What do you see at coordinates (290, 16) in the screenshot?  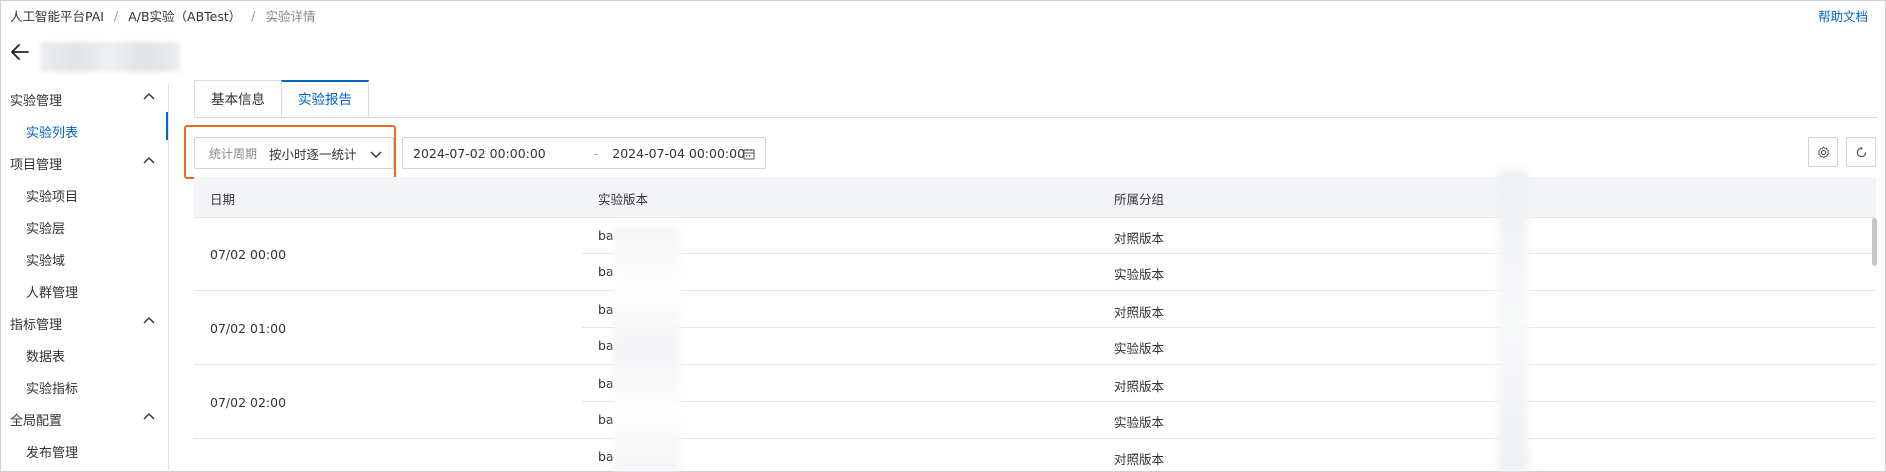 I see `breadcrumb-item-current: 实验详情` at bounding box center [290, 16].